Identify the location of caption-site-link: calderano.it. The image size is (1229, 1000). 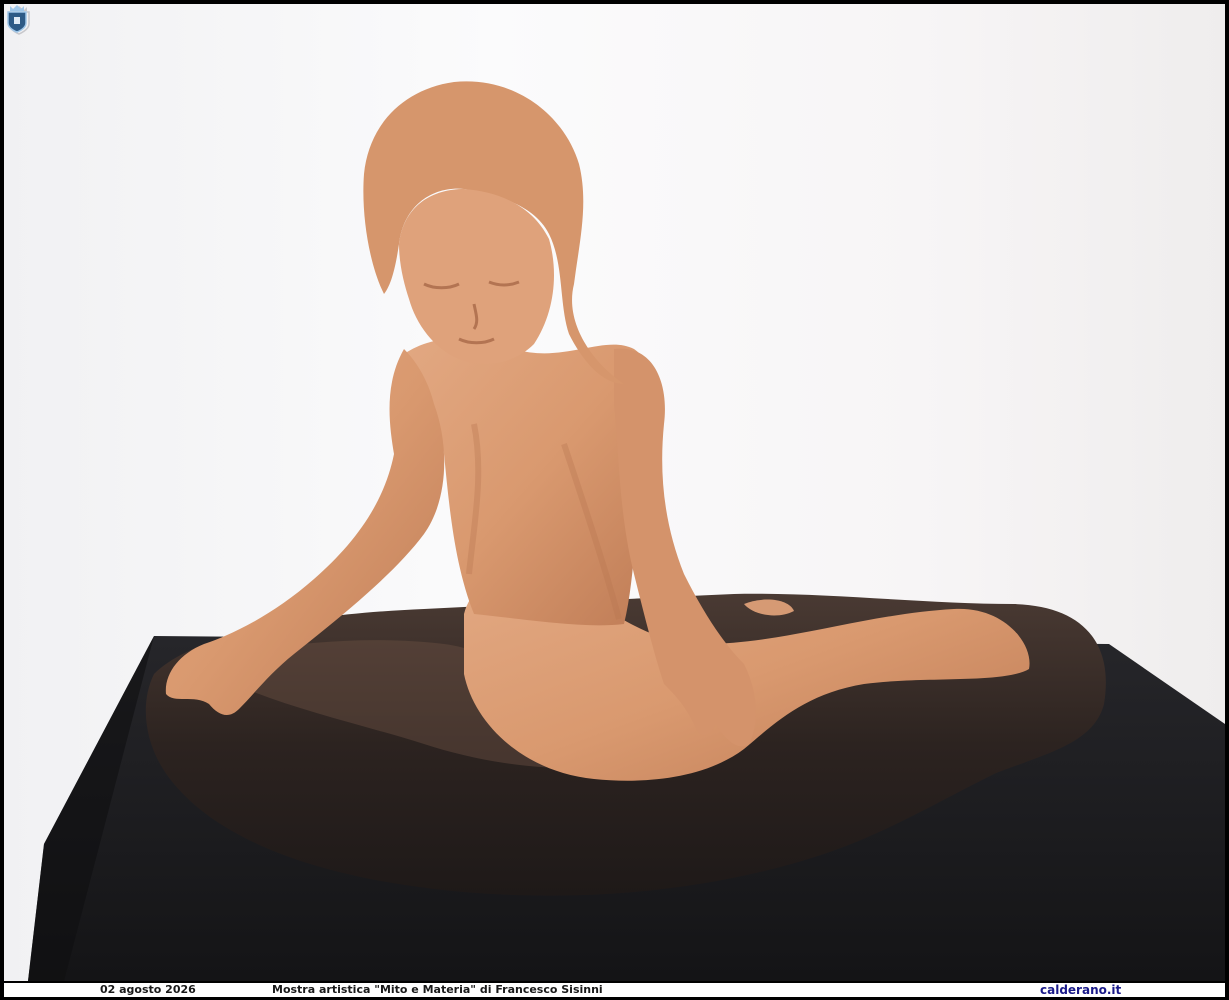
(1080, 990).